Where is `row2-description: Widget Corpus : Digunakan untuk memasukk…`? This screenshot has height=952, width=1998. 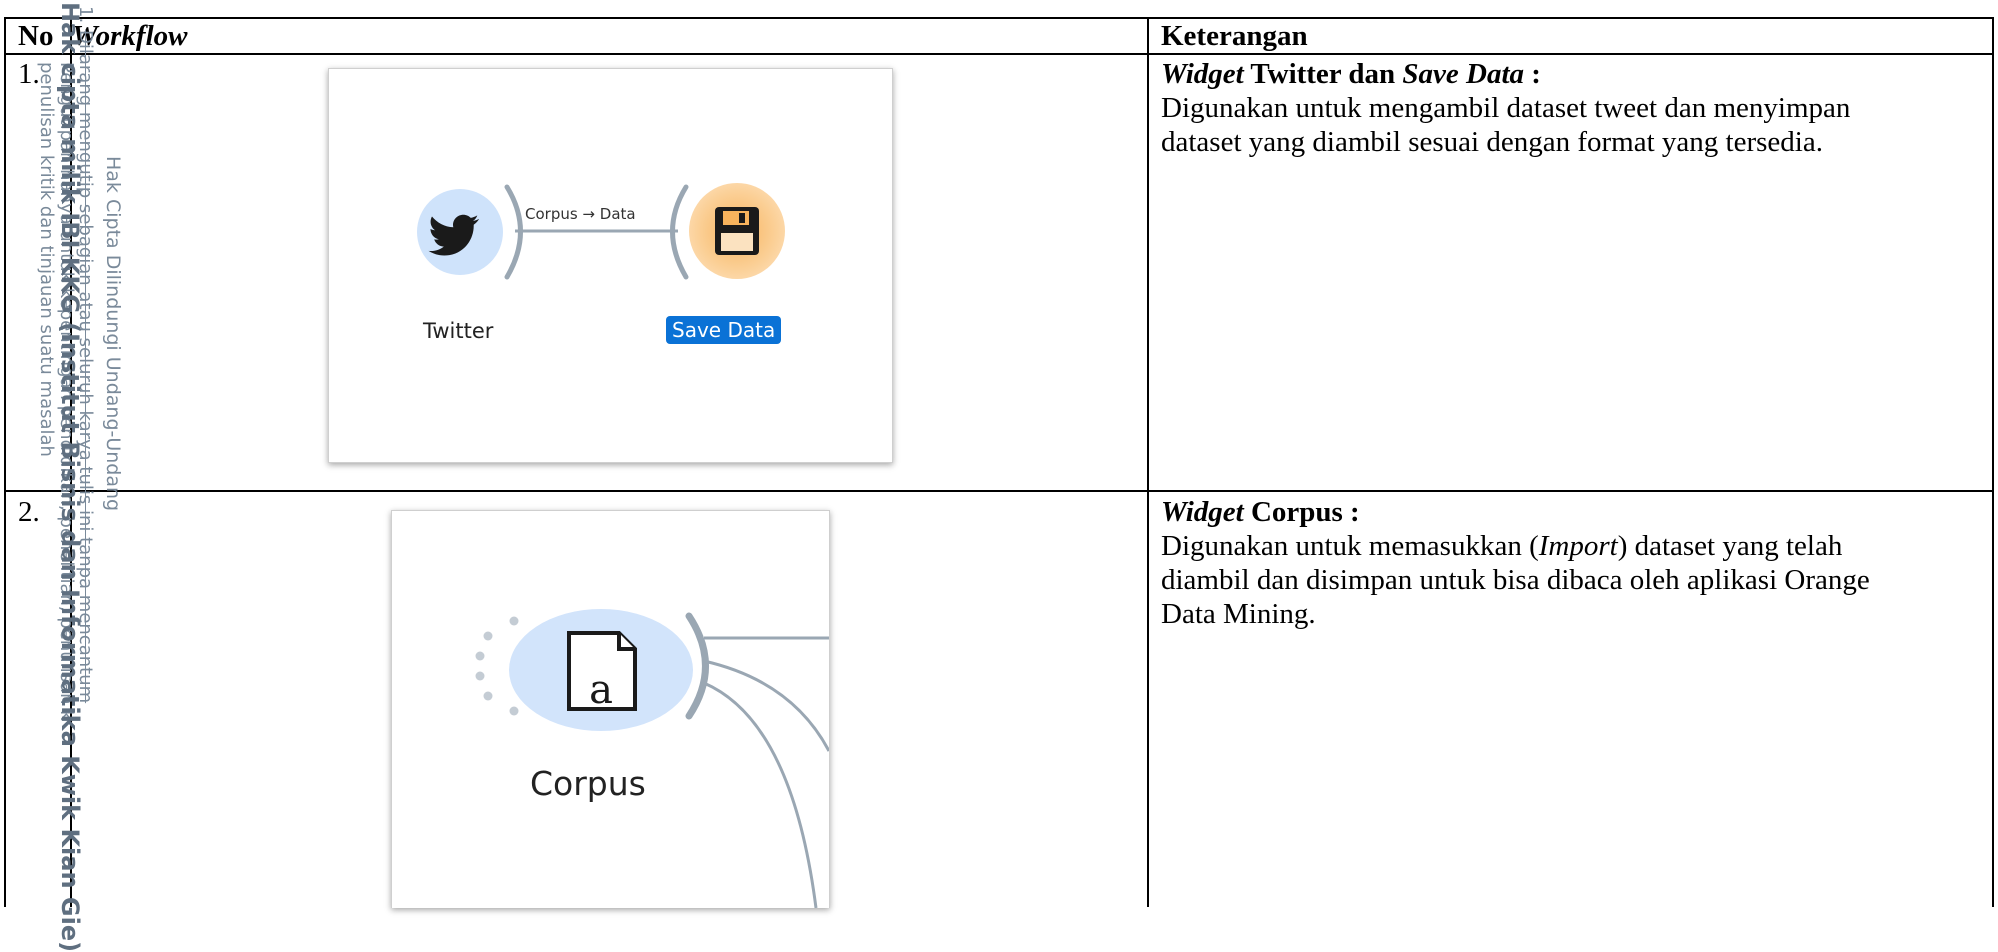
row2-description: Widget Corpus : Digunakan untuk memasukk… is located at coordinates (1571, 563).